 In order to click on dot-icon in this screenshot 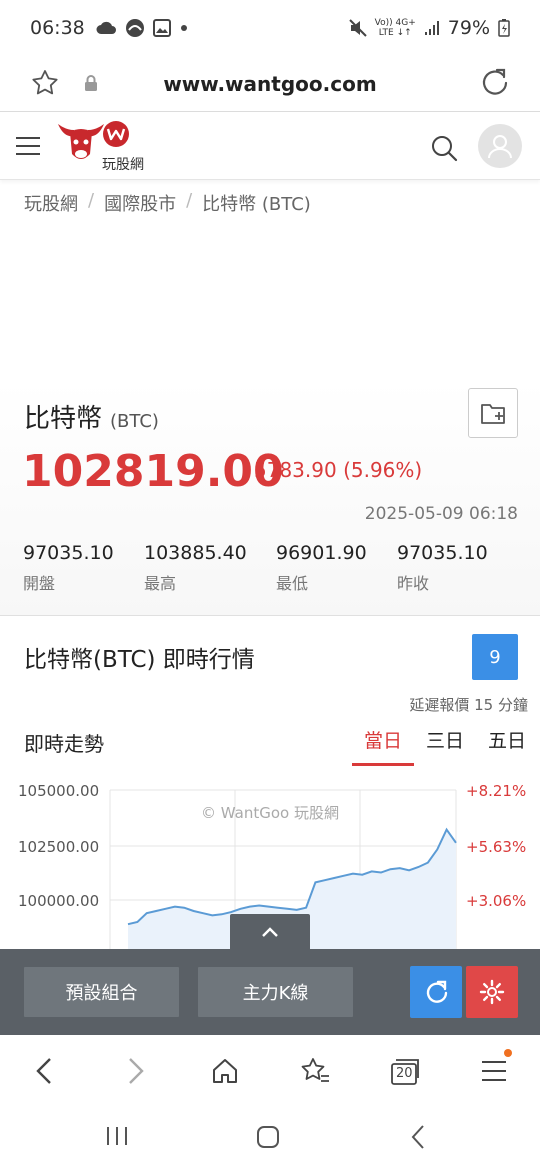, I will do `click(183, 28)`.